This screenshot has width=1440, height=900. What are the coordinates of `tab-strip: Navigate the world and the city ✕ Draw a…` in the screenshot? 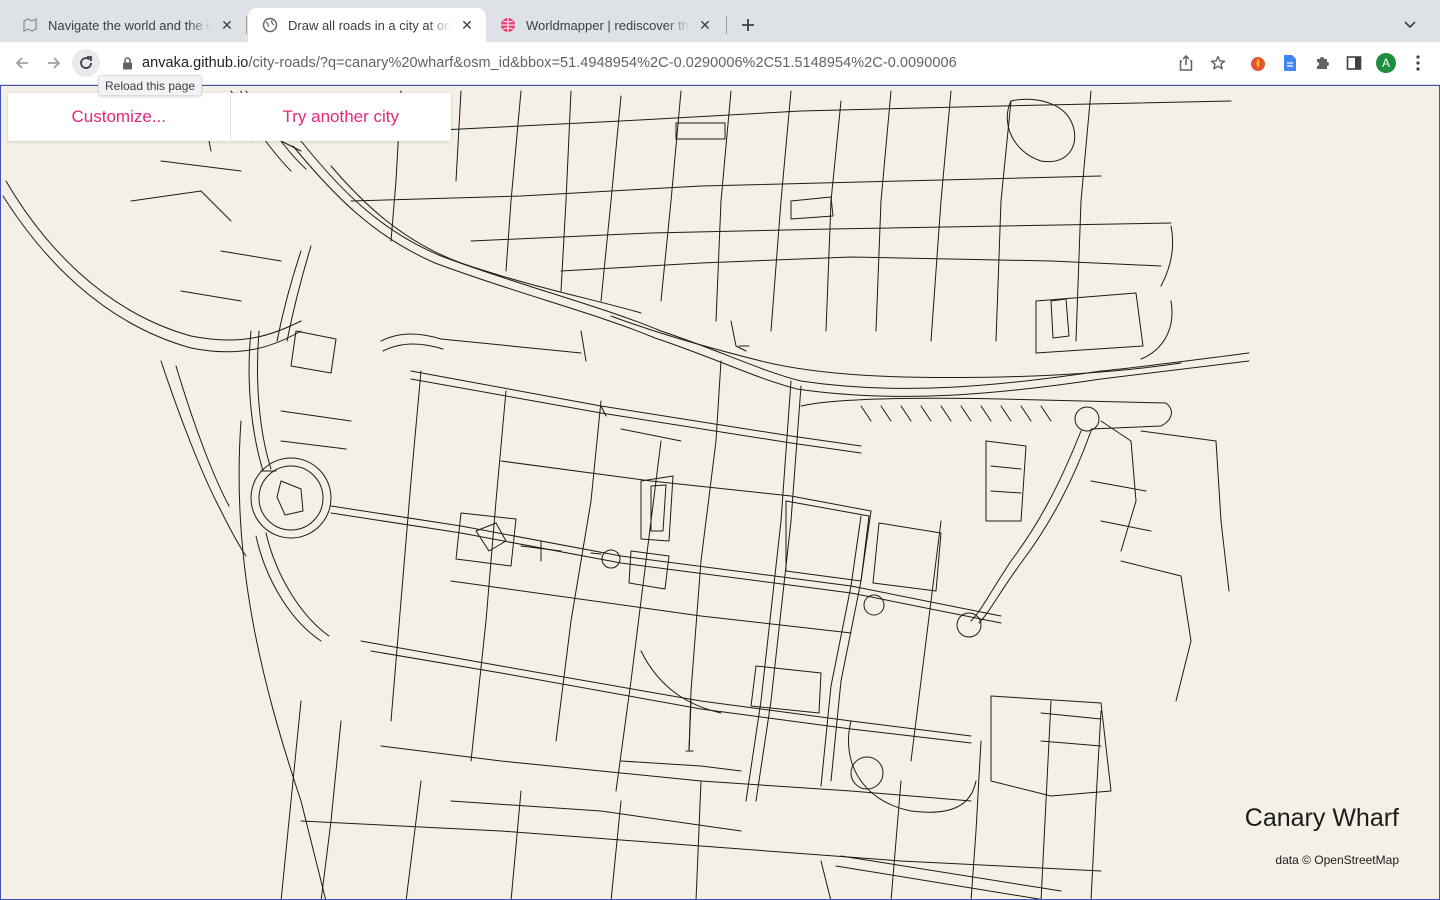 It's located at (720, 21).